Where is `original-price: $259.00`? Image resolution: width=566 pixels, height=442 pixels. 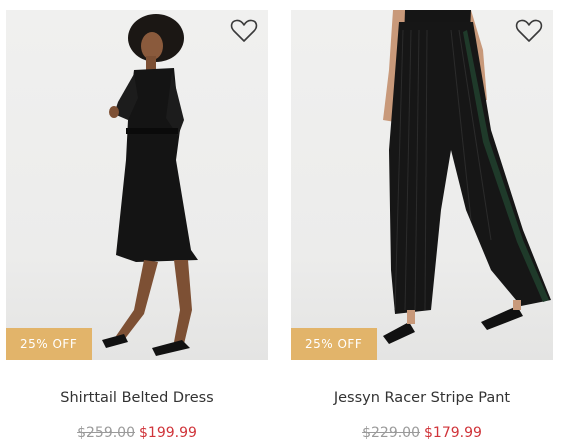 original-price: $259.00 is located at coordinates (106, 433).